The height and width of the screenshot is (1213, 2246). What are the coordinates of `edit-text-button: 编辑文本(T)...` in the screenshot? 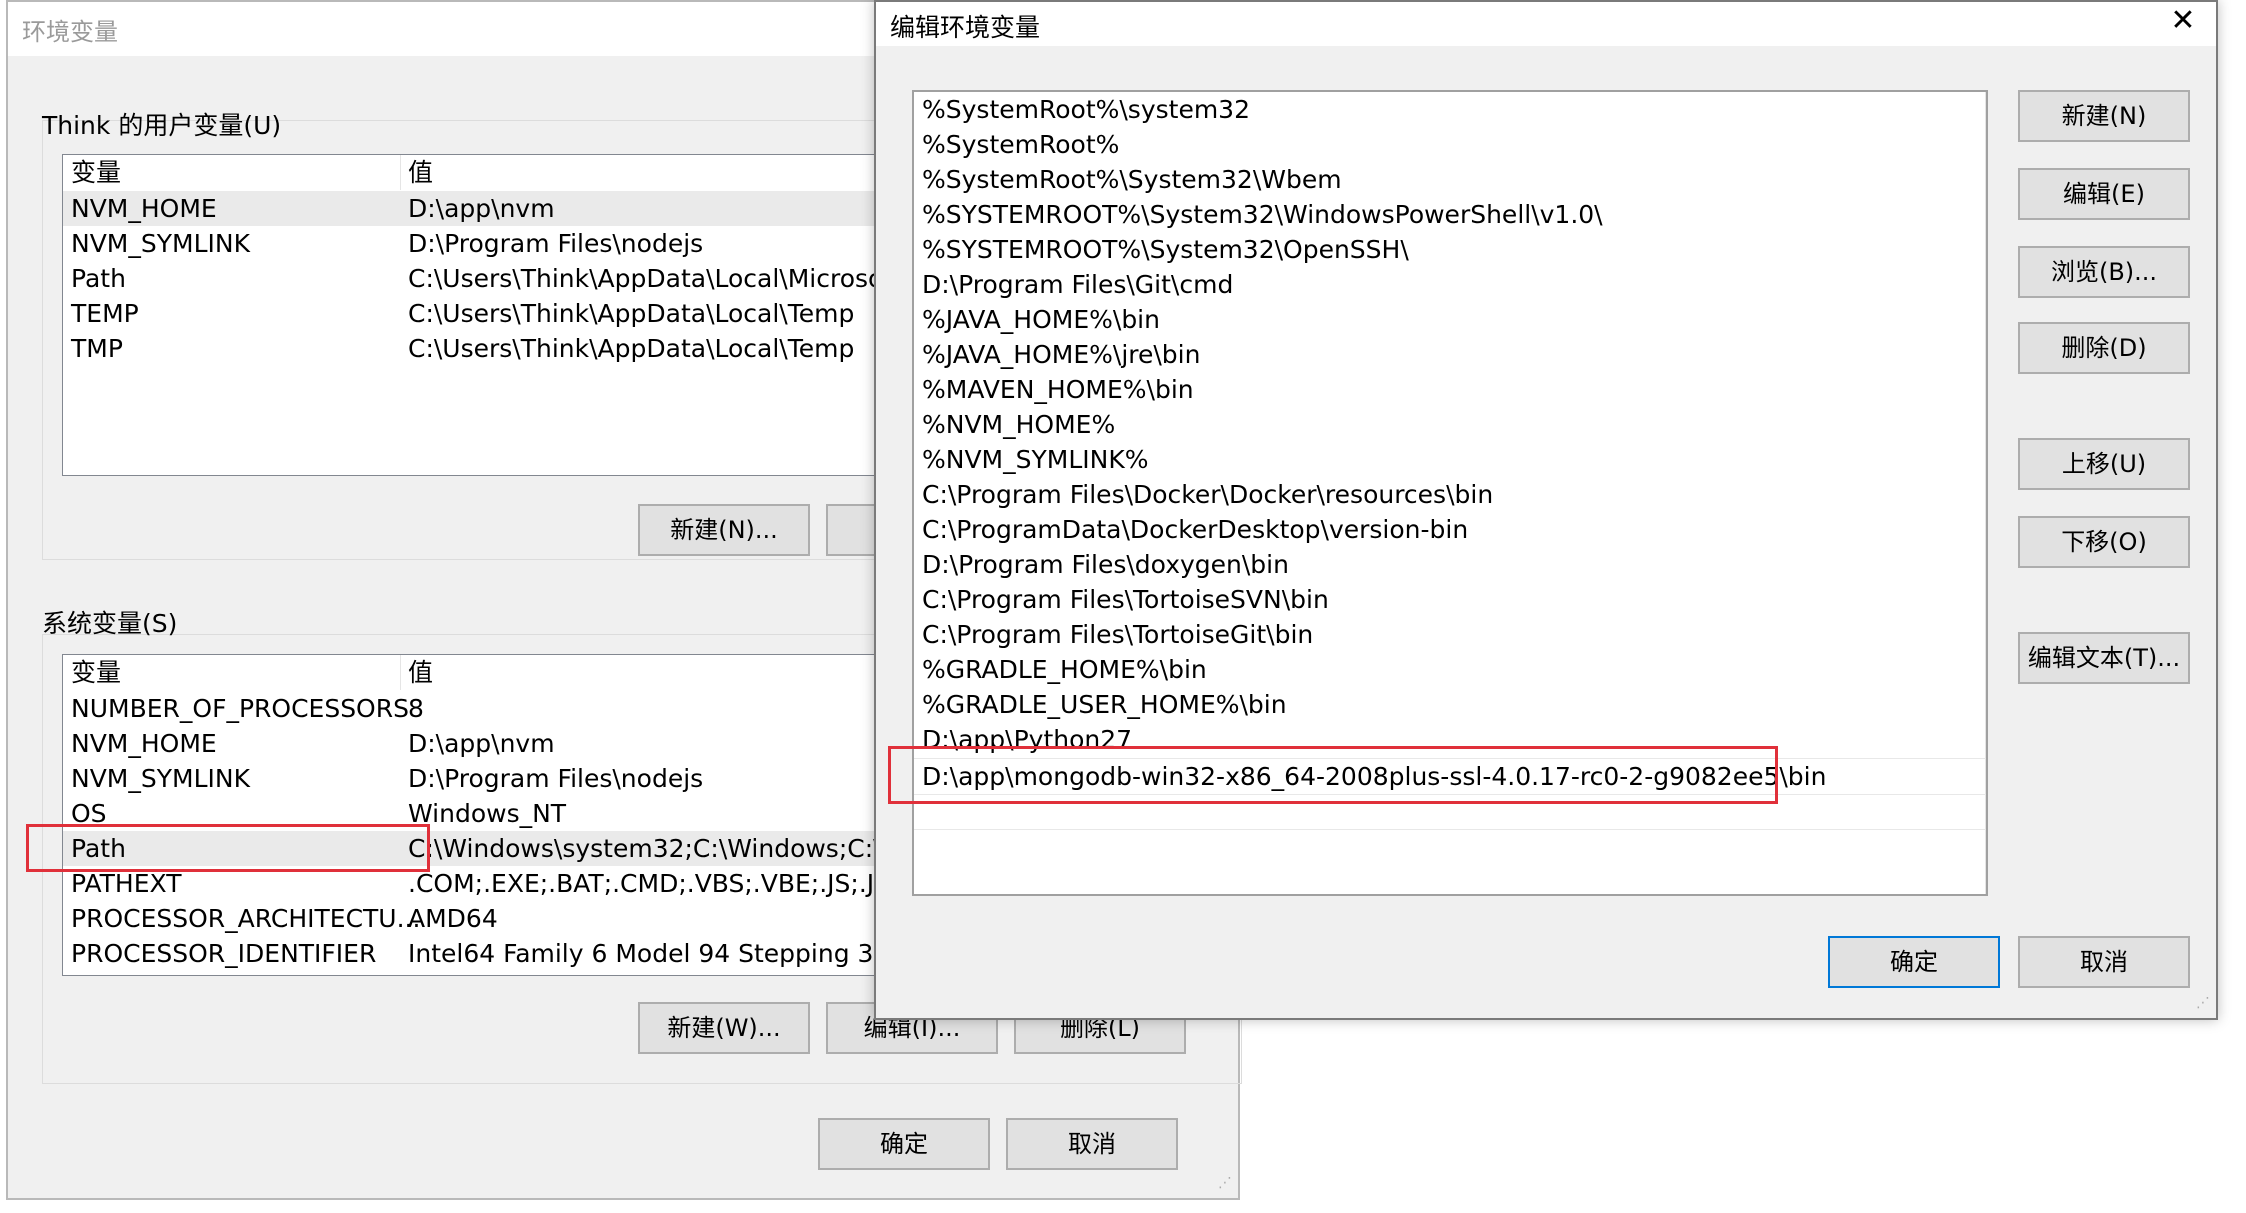 It's located at (2104, 658).